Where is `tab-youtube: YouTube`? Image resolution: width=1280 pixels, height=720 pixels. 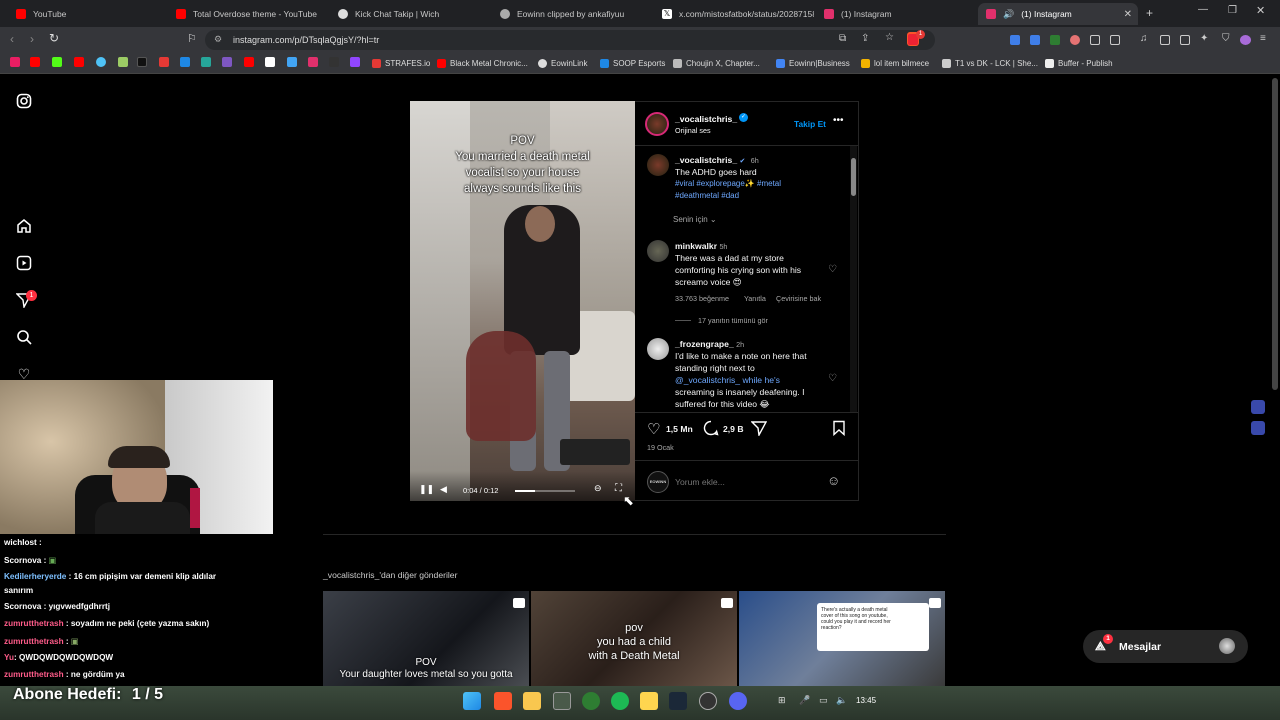 tab-youtube: YouTube is located at coordinates (88, 14).